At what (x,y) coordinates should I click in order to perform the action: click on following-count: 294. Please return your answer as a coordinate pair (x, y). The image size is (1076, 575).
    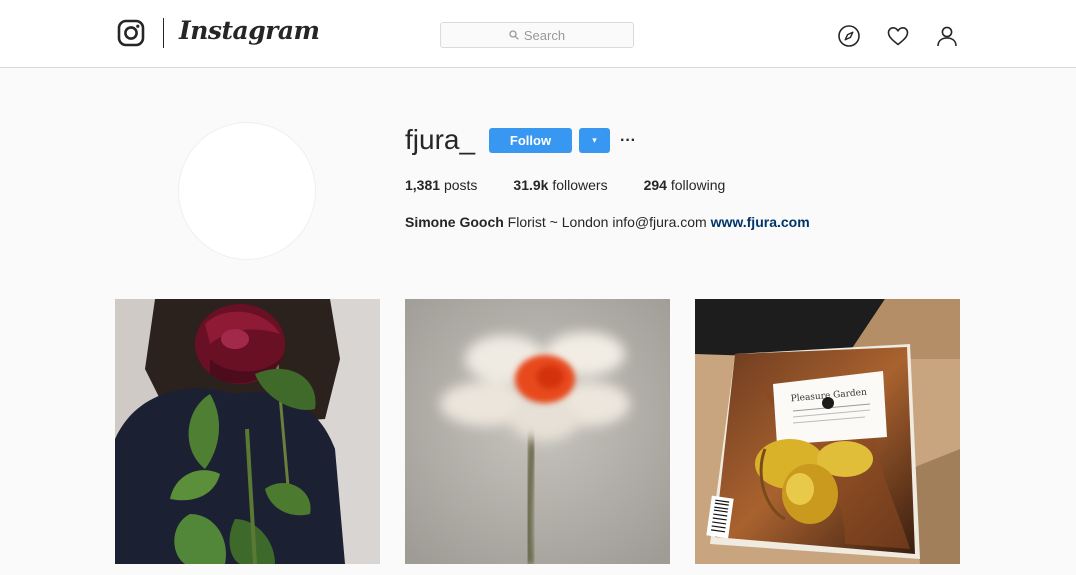
    Looking at the image, I should click on (655, 185).